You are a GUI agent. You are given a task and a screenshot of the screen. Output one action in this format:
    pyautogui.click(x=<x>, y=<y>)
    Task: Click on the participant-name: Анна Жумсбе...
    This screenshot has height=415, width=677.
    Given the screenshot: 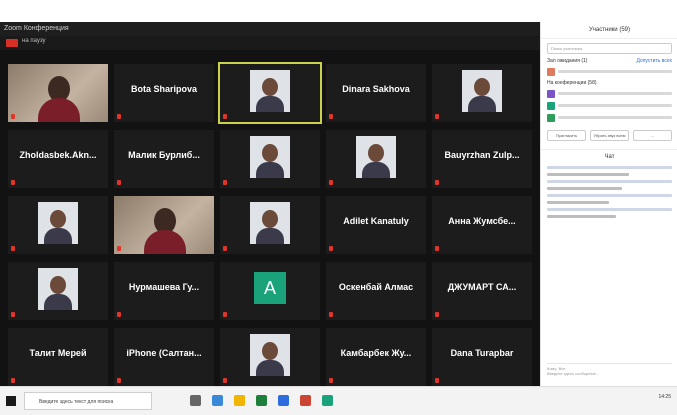 What is the action you would take?
    pyautogui.click(x=482, y=221)
    